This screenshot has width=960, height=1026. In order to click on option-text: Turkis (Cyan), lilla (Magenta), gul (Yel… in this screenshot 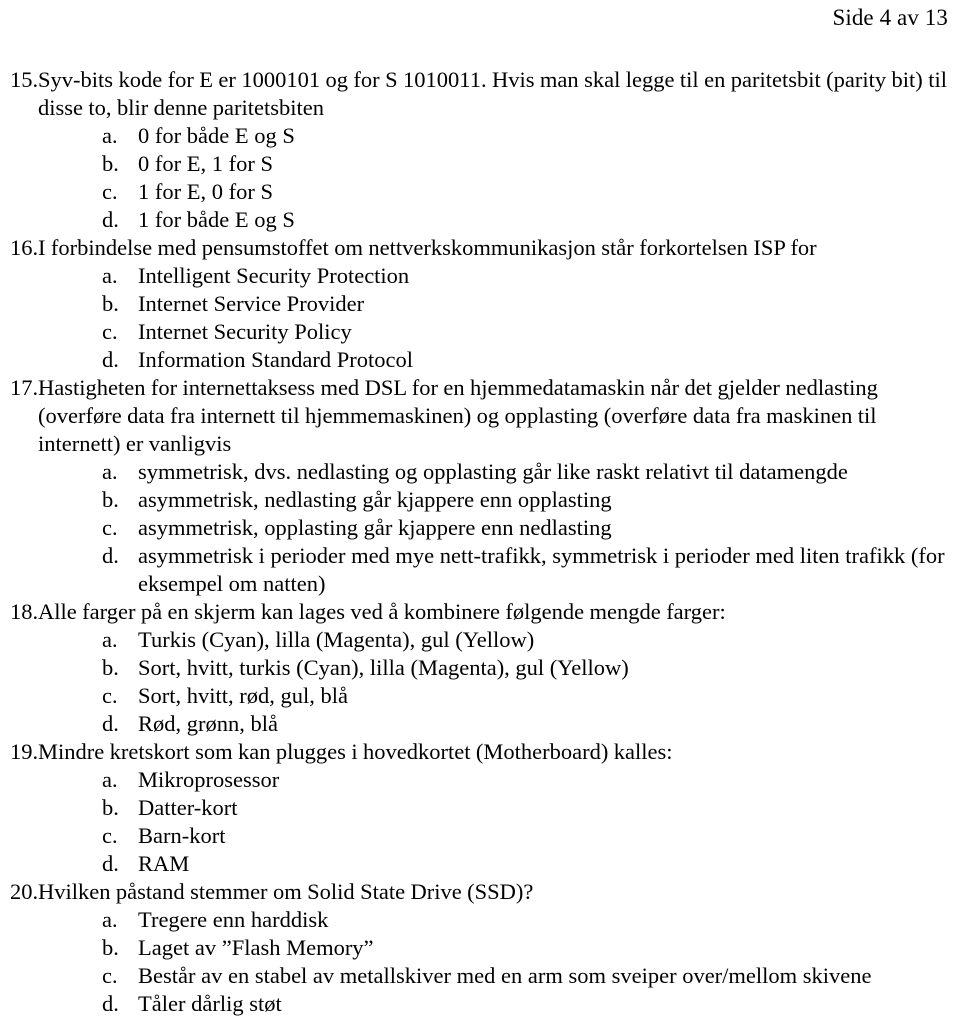, I will do `click(336, 639)`.